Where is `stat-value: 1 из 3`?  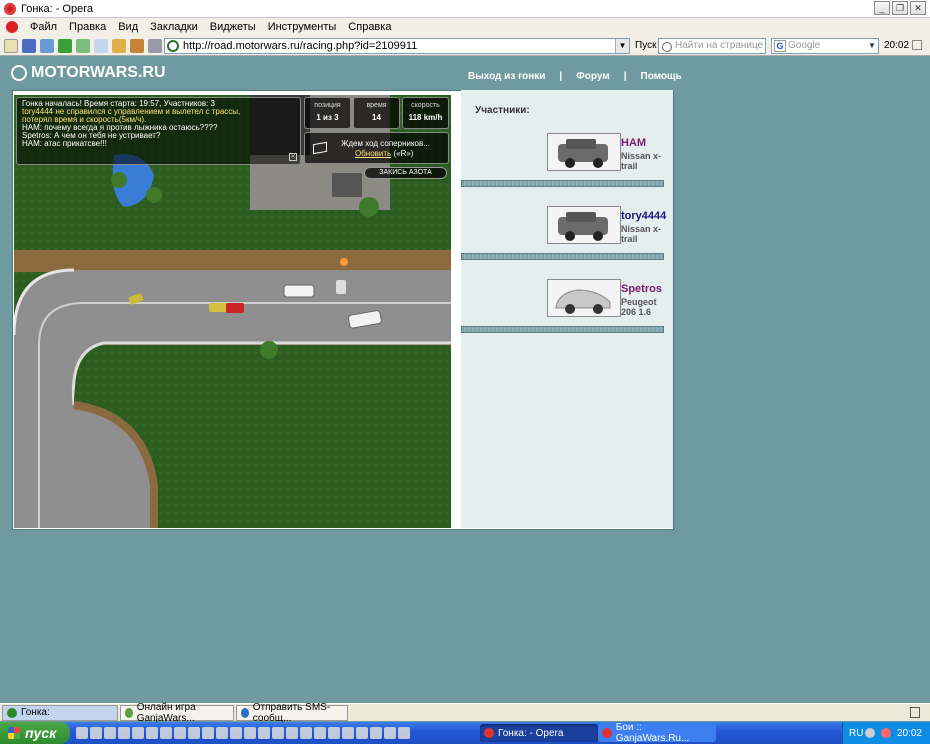
stat-value: 1 из 3 is located at coordinates (327, 117).